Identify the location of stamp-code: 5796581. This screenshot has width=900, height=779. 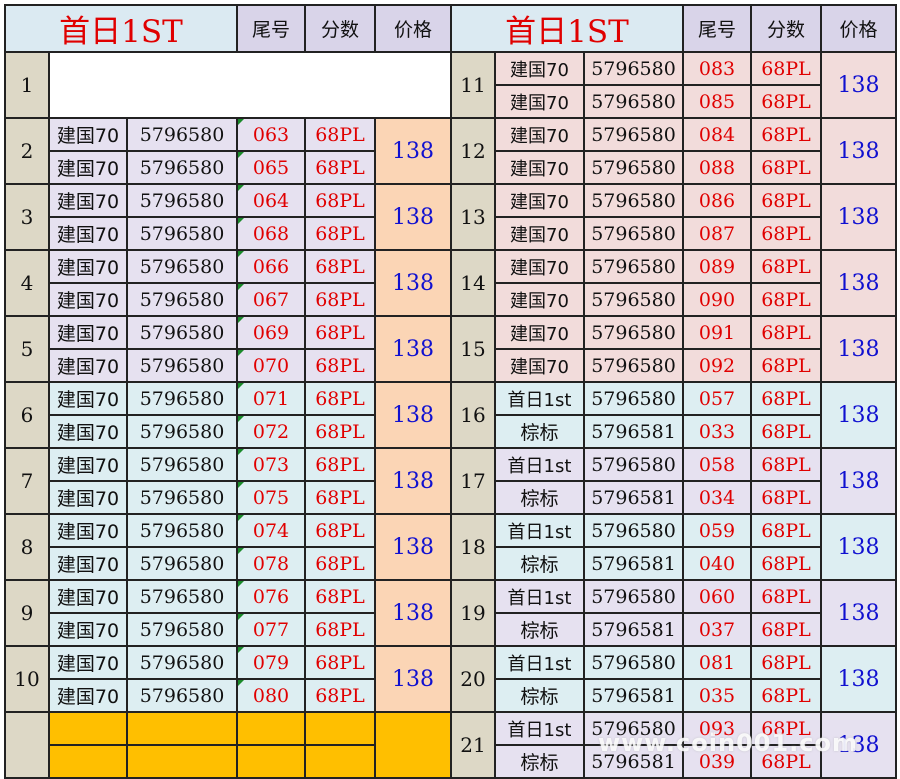
(633, 629).